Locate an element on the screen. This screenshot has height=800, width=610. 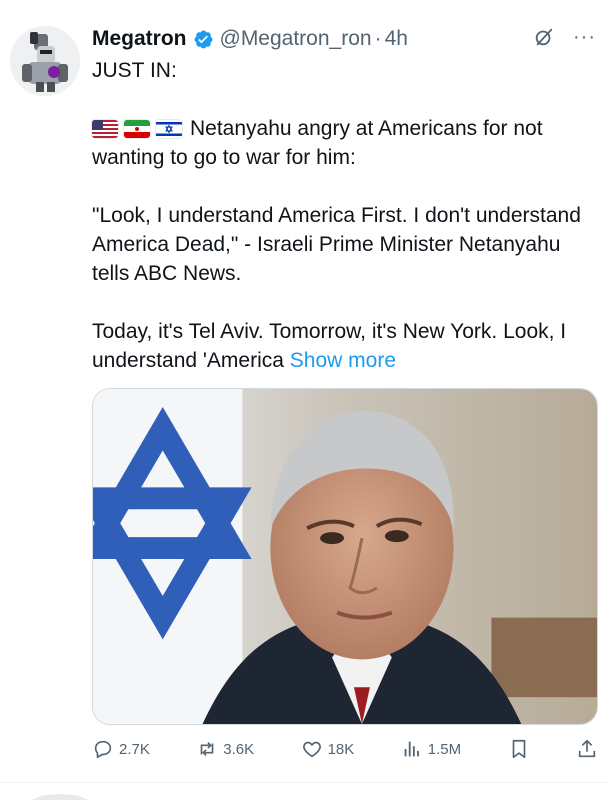
avatar is located at coordinates (45, 61).